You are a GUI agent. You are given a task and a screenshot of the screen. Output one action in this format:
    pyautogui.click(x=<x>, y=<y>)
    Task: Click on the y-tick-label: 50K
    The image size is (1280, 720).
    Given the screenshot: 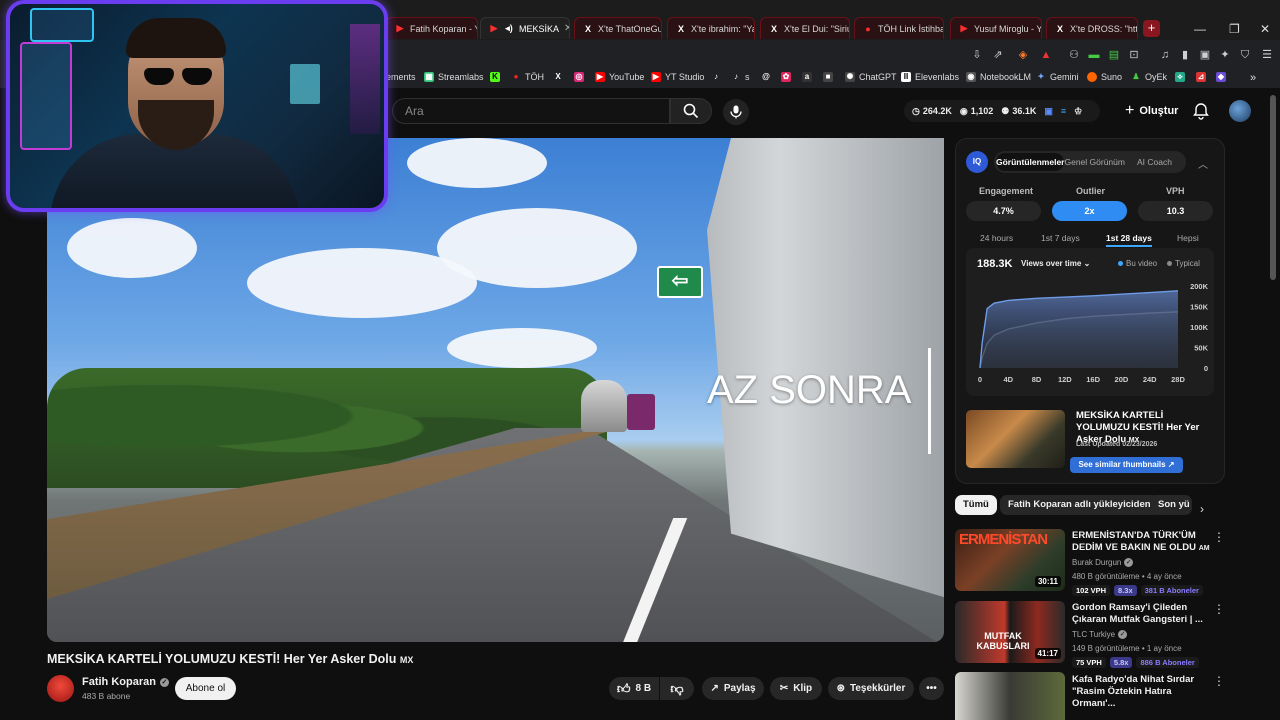 What is the action you would take?
    pyautogui.click(x=1201, y=348)
    